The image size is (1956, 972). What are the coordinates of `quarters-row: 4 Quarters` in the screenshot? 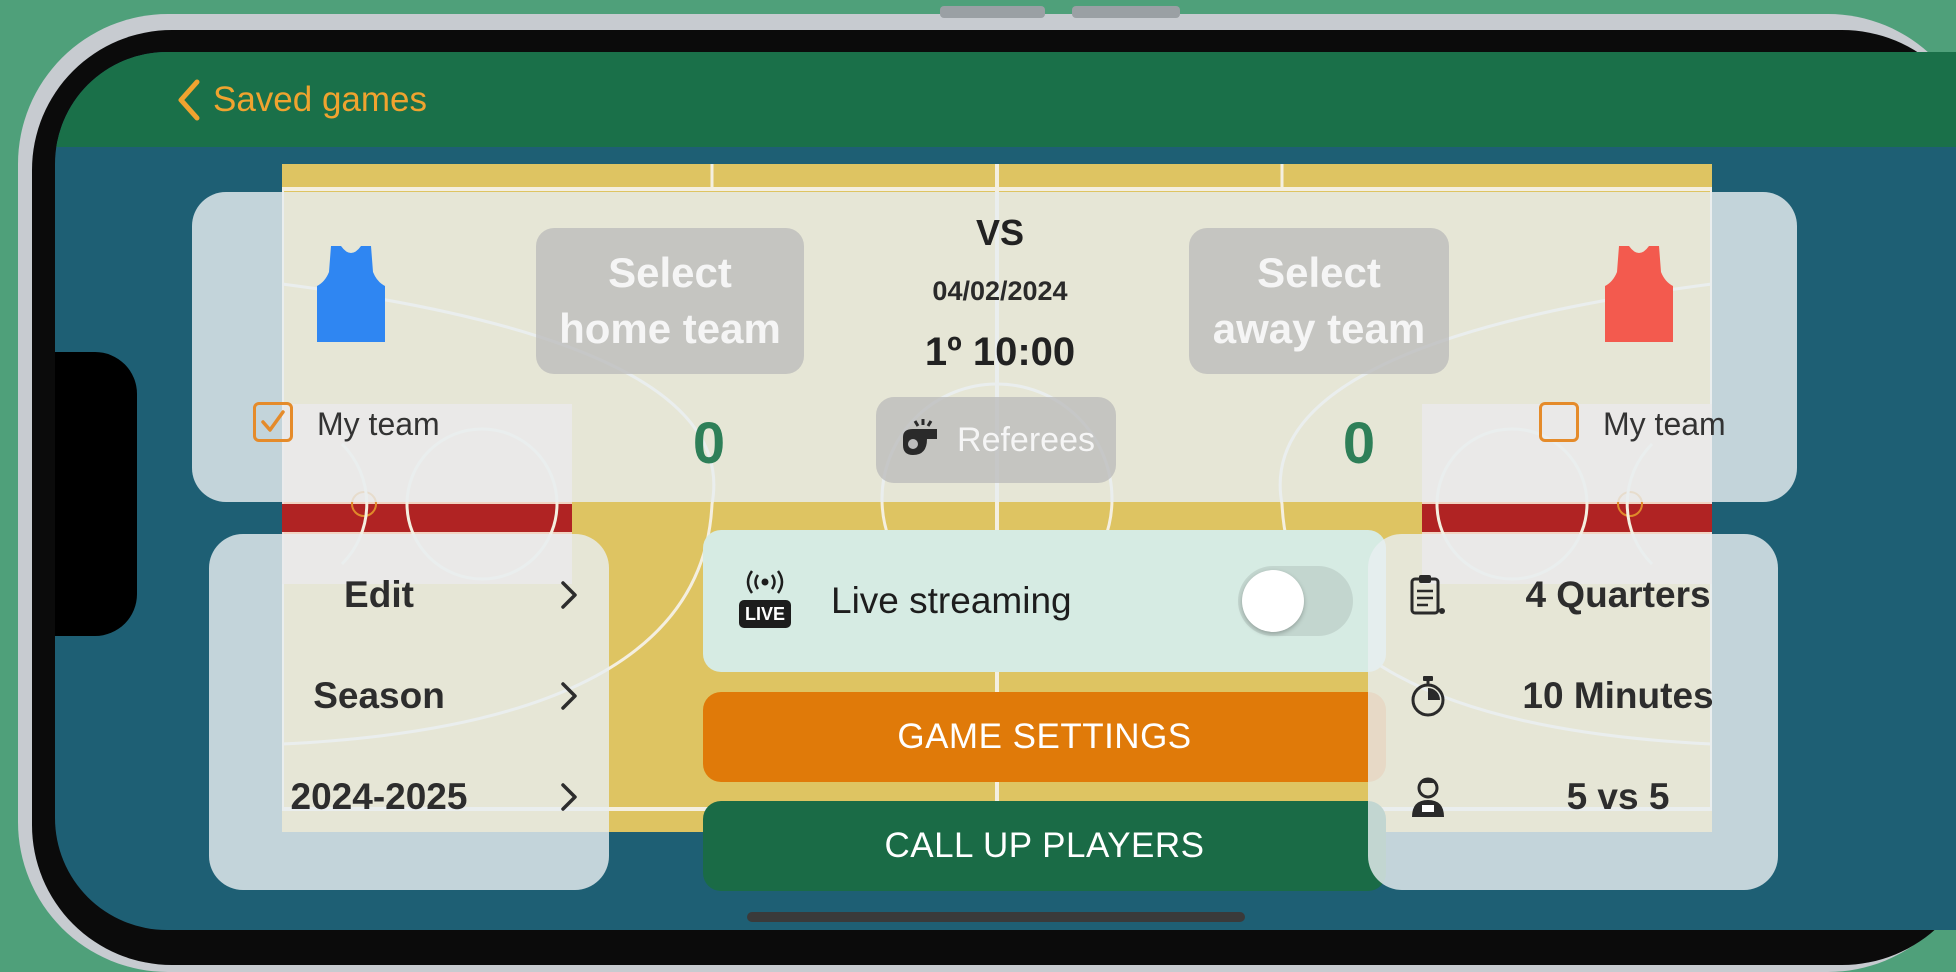 It's located at (1573, 595).